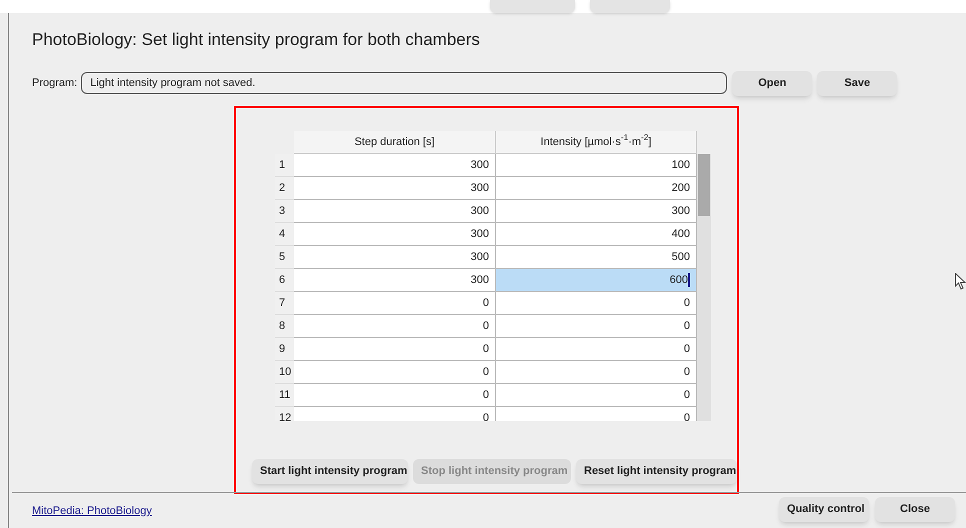 Image resolution: width=966 pixels, height=528 pixels. I want to click on action-button: Reset light intensity program, so click(656, 471).